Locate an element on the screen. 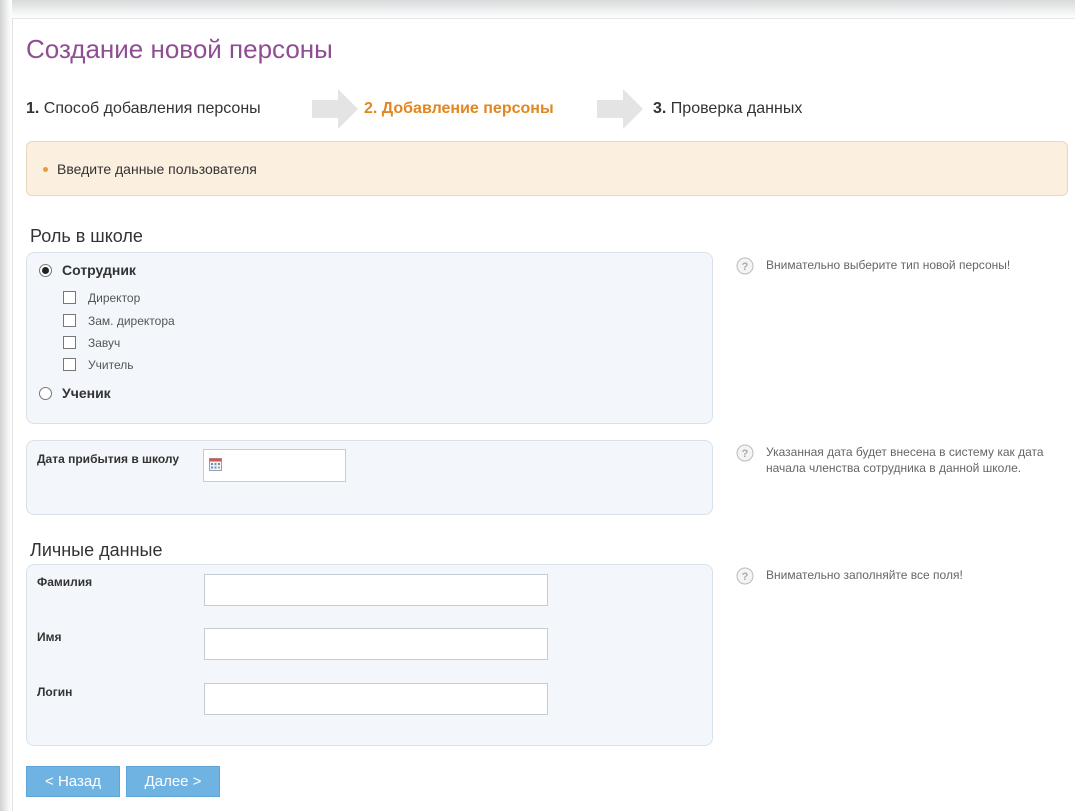 The height and width of the screenshot is (811, 1075). step-3-label: Проверка данных is located at coordinates (736, 108).